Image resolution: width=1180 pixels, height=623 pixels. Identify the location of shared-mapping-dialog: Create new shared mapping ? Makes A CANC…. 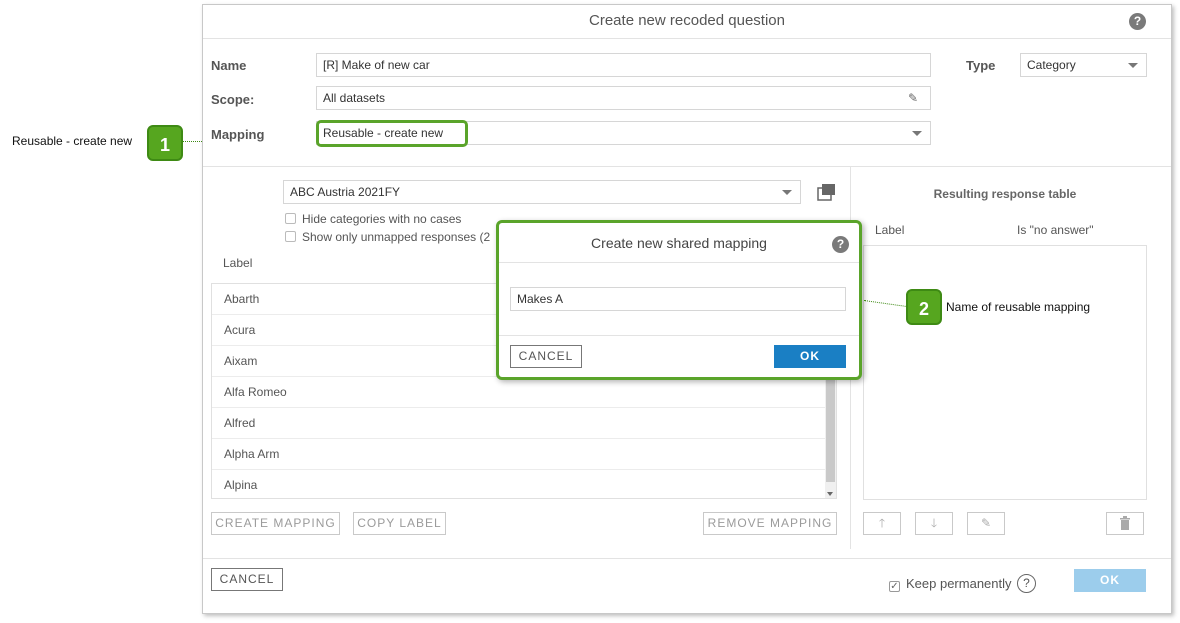
(679, 300).